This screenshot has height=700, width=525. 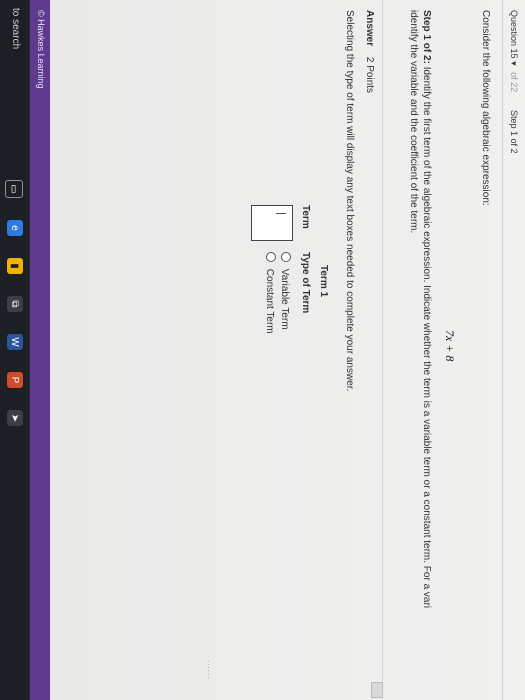 What do you see at coordinates (272, 223) in the screenshot?
I see `term-input` at bounding box center [272, 223].